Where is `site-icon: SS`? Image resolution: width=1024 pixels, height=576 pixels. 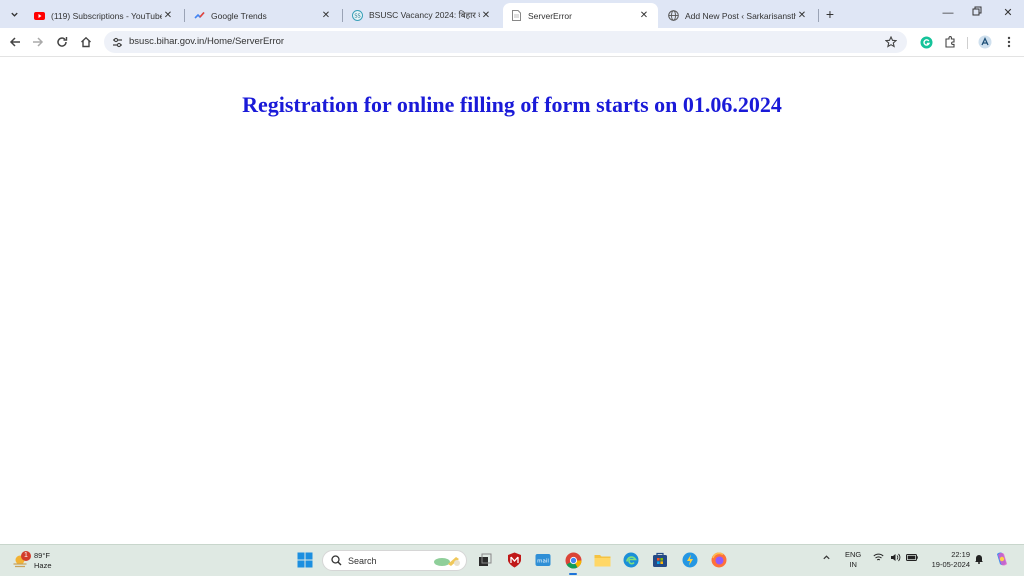 site-icon: SS is located at coordinates (357, 15).